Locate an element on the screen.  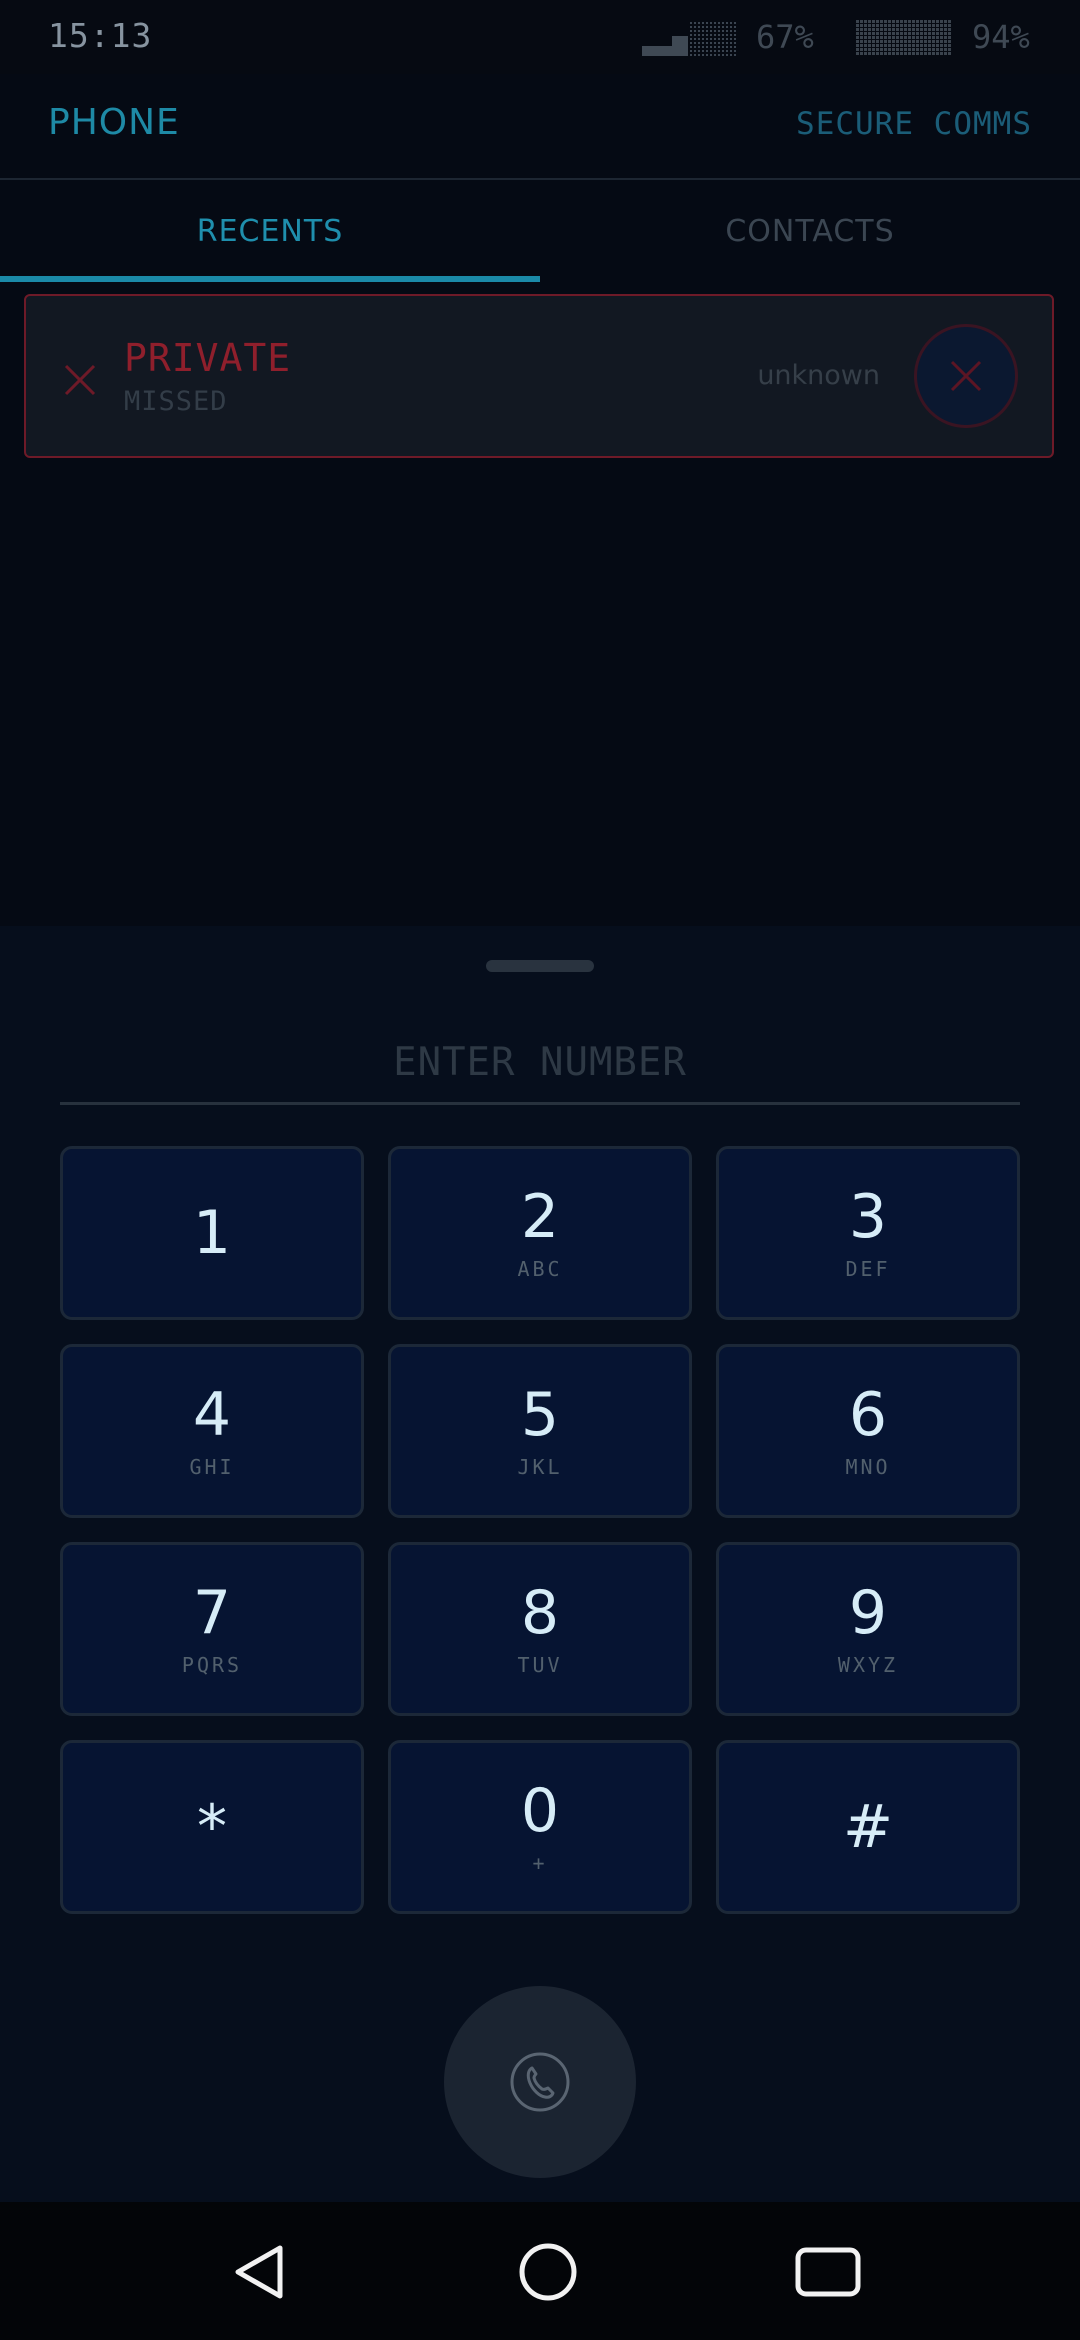
key-letters: MNO is located at coordinates (868, 1467).